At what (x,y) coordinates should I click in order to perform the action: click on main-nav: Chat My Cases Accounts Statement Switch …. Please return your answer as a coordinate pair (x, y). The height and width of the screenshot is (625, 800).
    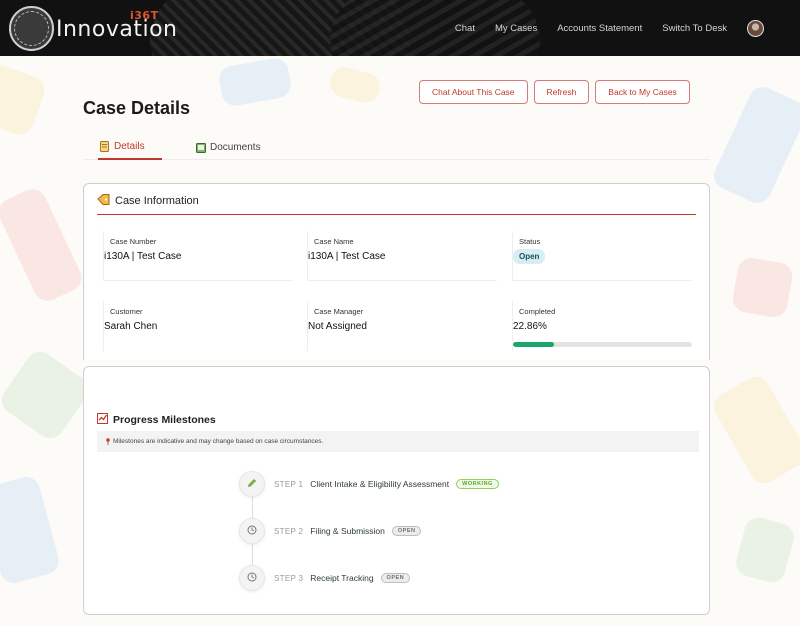
    Looking at the image, I should click on (627, 28).